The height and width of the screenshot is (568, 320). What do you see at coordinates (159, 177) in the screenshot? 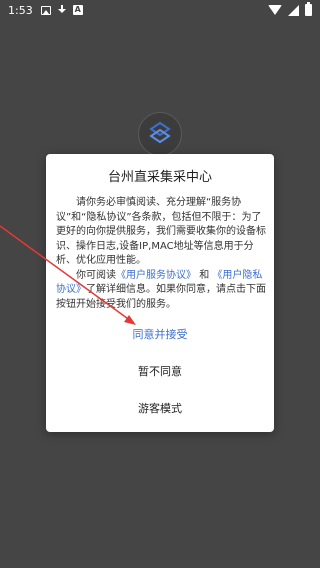
I see `dialog-title: 台州直采集采中心` at bounding box center [159, 177].